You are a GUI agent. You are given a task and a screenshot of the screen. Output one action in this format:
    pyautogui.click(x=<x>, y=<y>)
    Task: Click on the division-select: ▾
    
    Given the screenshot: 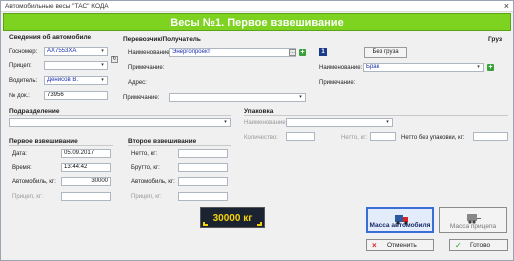 What is the action you would take?
    pyautogui.click(x=120, y=122)
    